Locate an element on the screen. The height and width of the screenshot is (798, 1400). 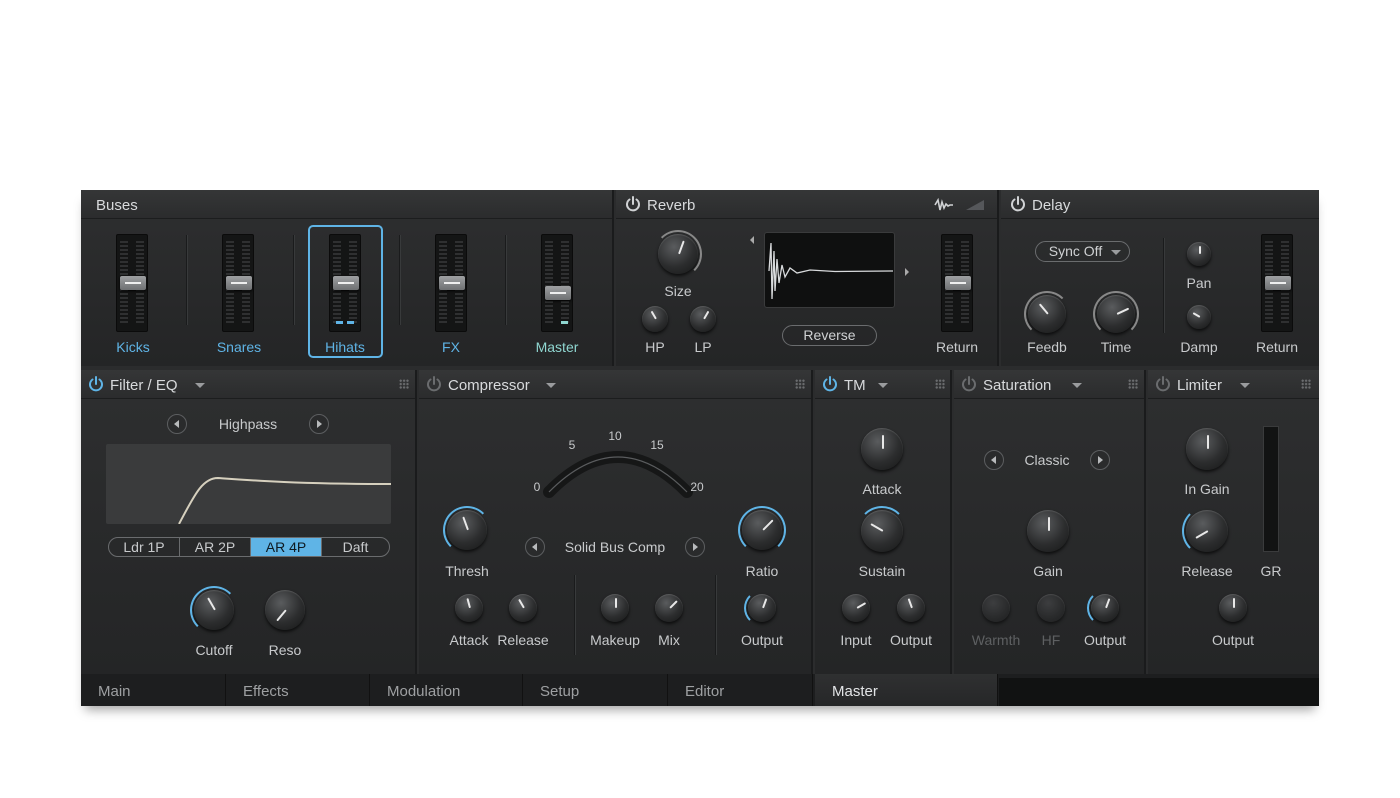
tm-output-knob is located at coordinates (911, 608).